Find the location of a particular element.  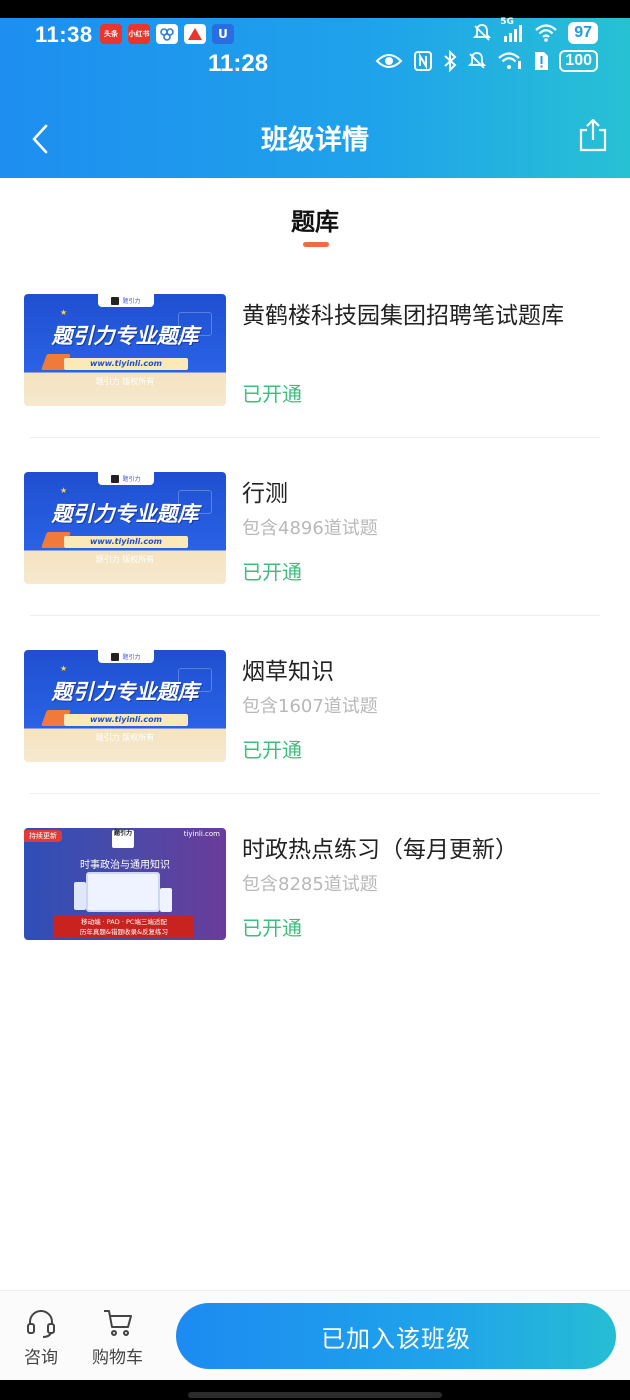

thumb-banner-line2: 历年真题&错题收录&反复练习 is located at coordinates (124, 932).